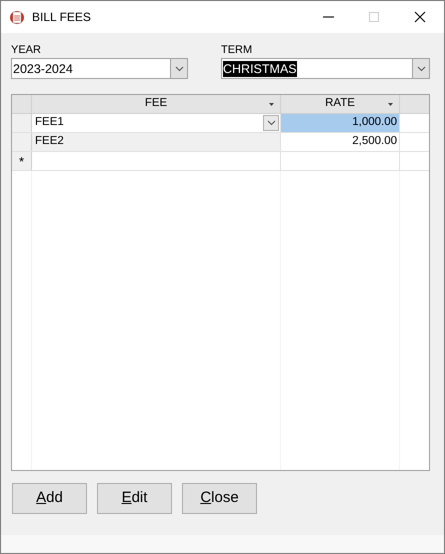  I want to click on dropdown-field: 2023-2024, so click(99, 68).